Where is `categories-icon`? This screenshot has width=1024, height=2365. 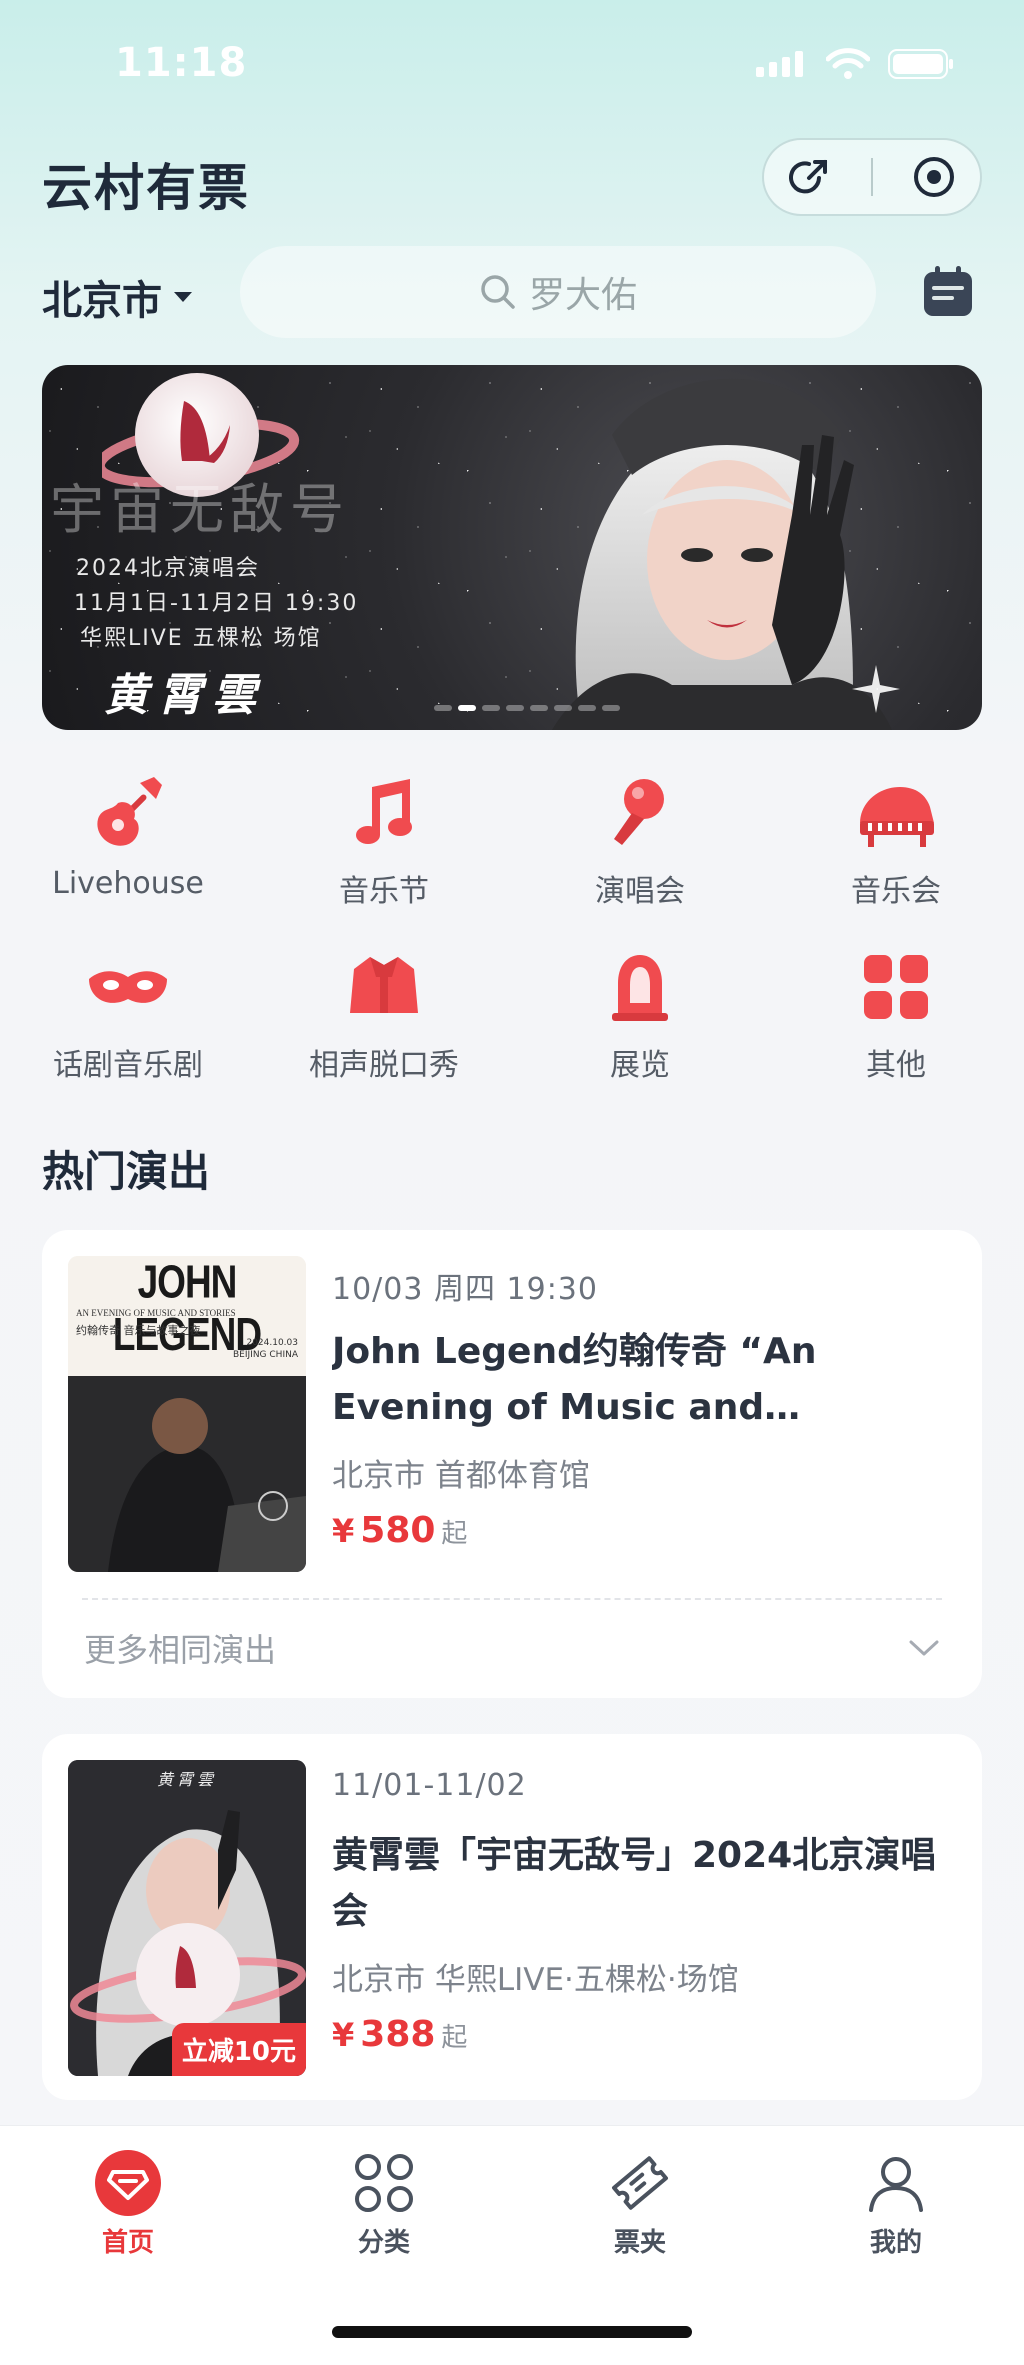 categories-icon is located at coordinates (384, 2183).